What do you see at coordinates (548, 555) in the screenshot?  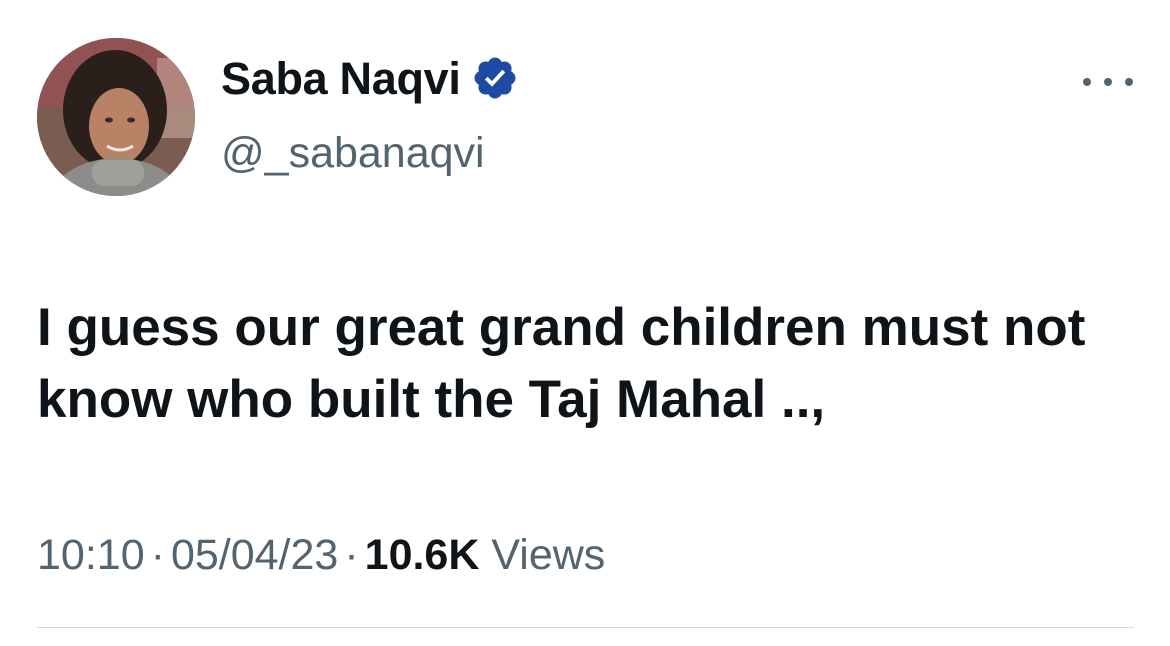 I see `views-label: Views` at bounding box center [548, 555].